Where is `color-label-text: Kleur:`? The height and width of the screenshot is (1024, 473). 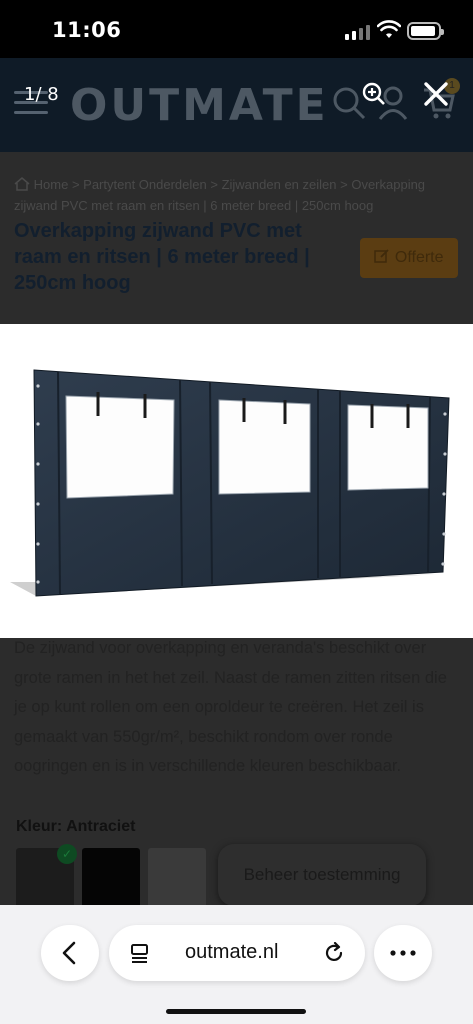 color-label-text: Kleur: is located at coordinates (39, 826).